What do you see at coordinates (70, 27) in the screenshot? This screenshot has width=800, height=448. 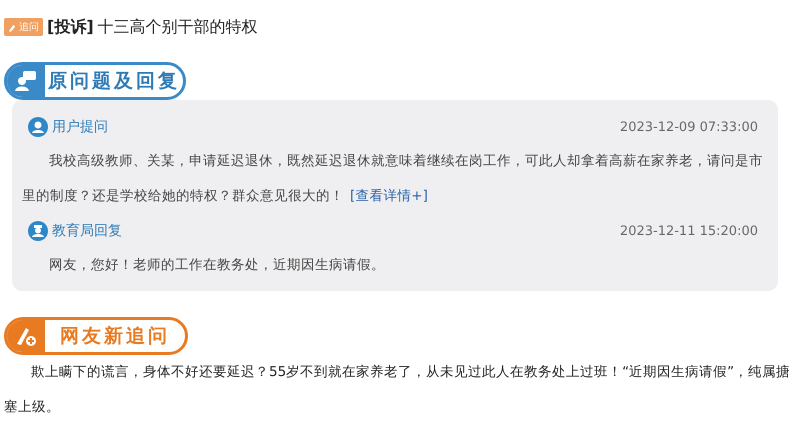 I see `post-category: [投诉]` at bounding box center [70, 27].